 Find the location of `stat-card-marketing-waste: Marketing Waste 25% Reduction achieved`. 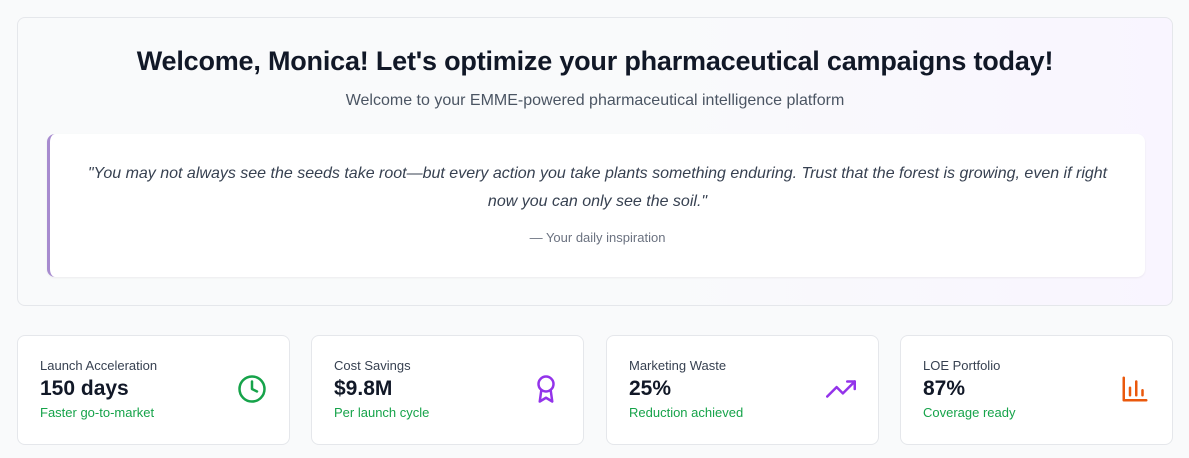

stat-card-marketing-waste: Marketing Waste 25% Reduction achieved is located at coordinates (742, 390).